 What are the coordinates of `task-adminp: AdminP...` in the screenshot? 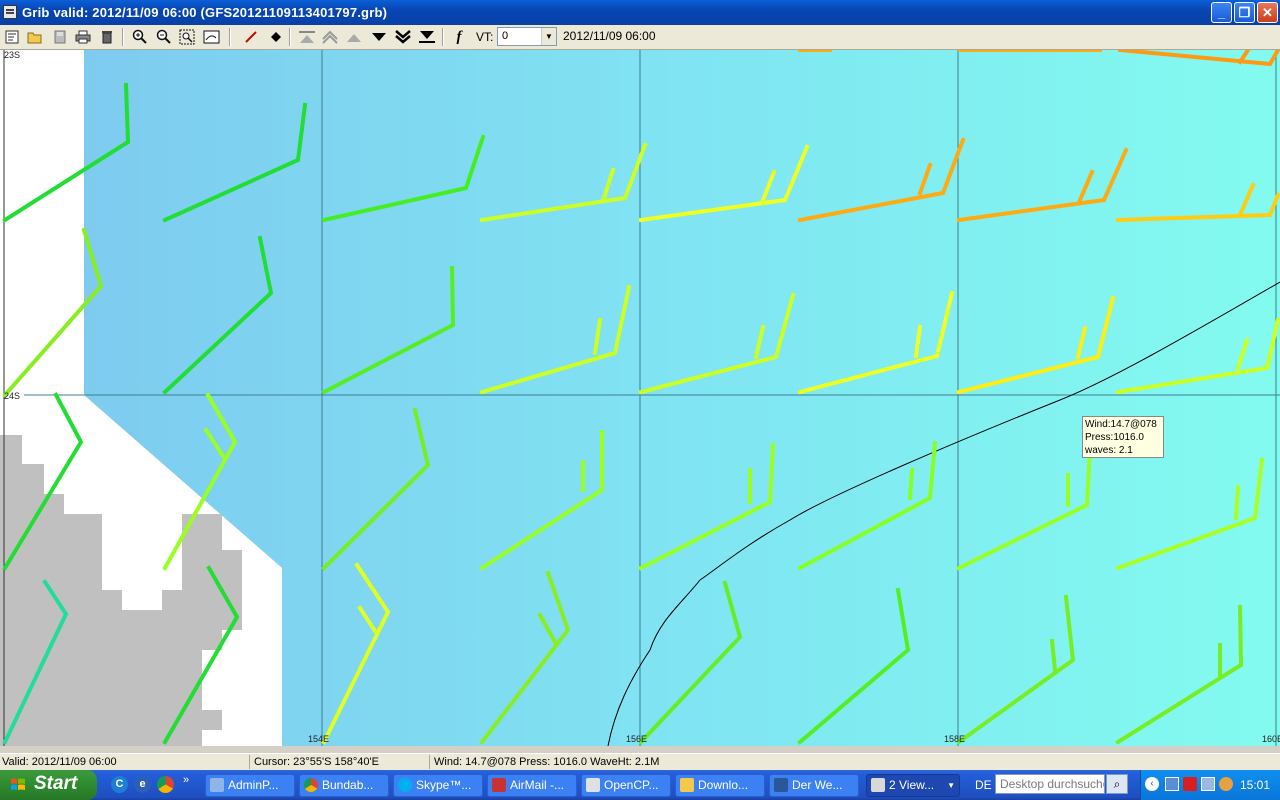 It's located at (250, 785).